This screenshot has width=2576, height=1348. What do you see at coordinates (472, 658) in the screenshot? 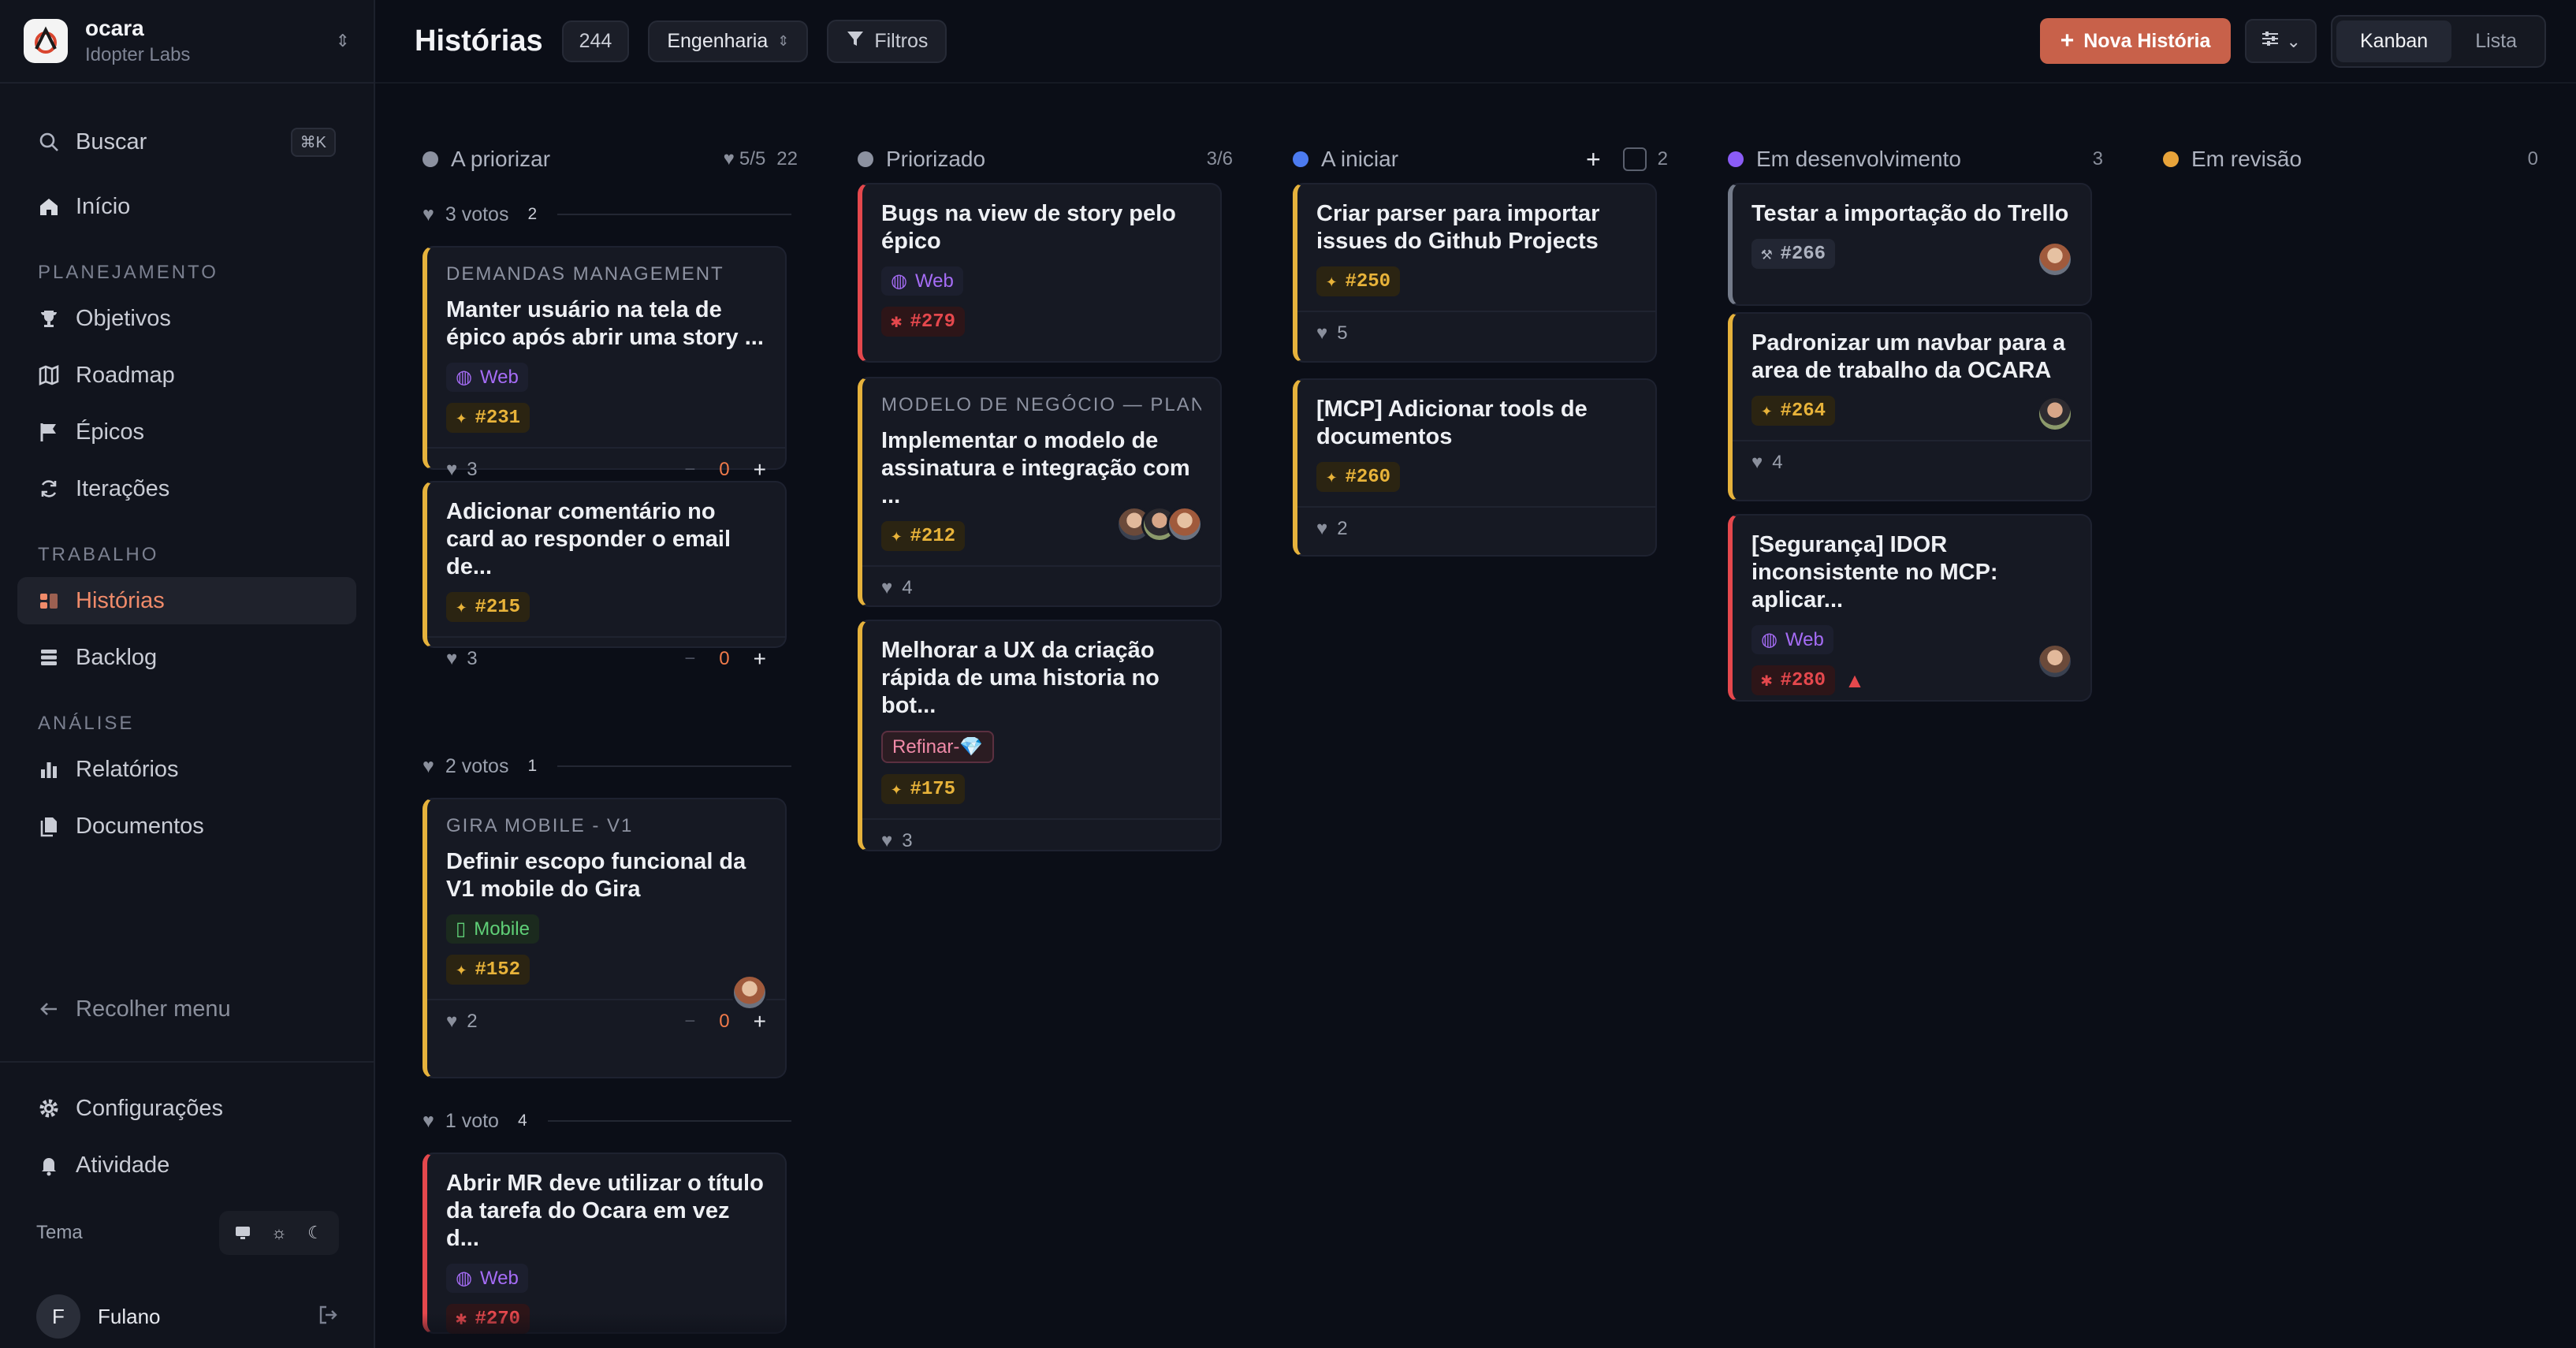
I see `vote-count: 3` at bounding box center [472, 658].